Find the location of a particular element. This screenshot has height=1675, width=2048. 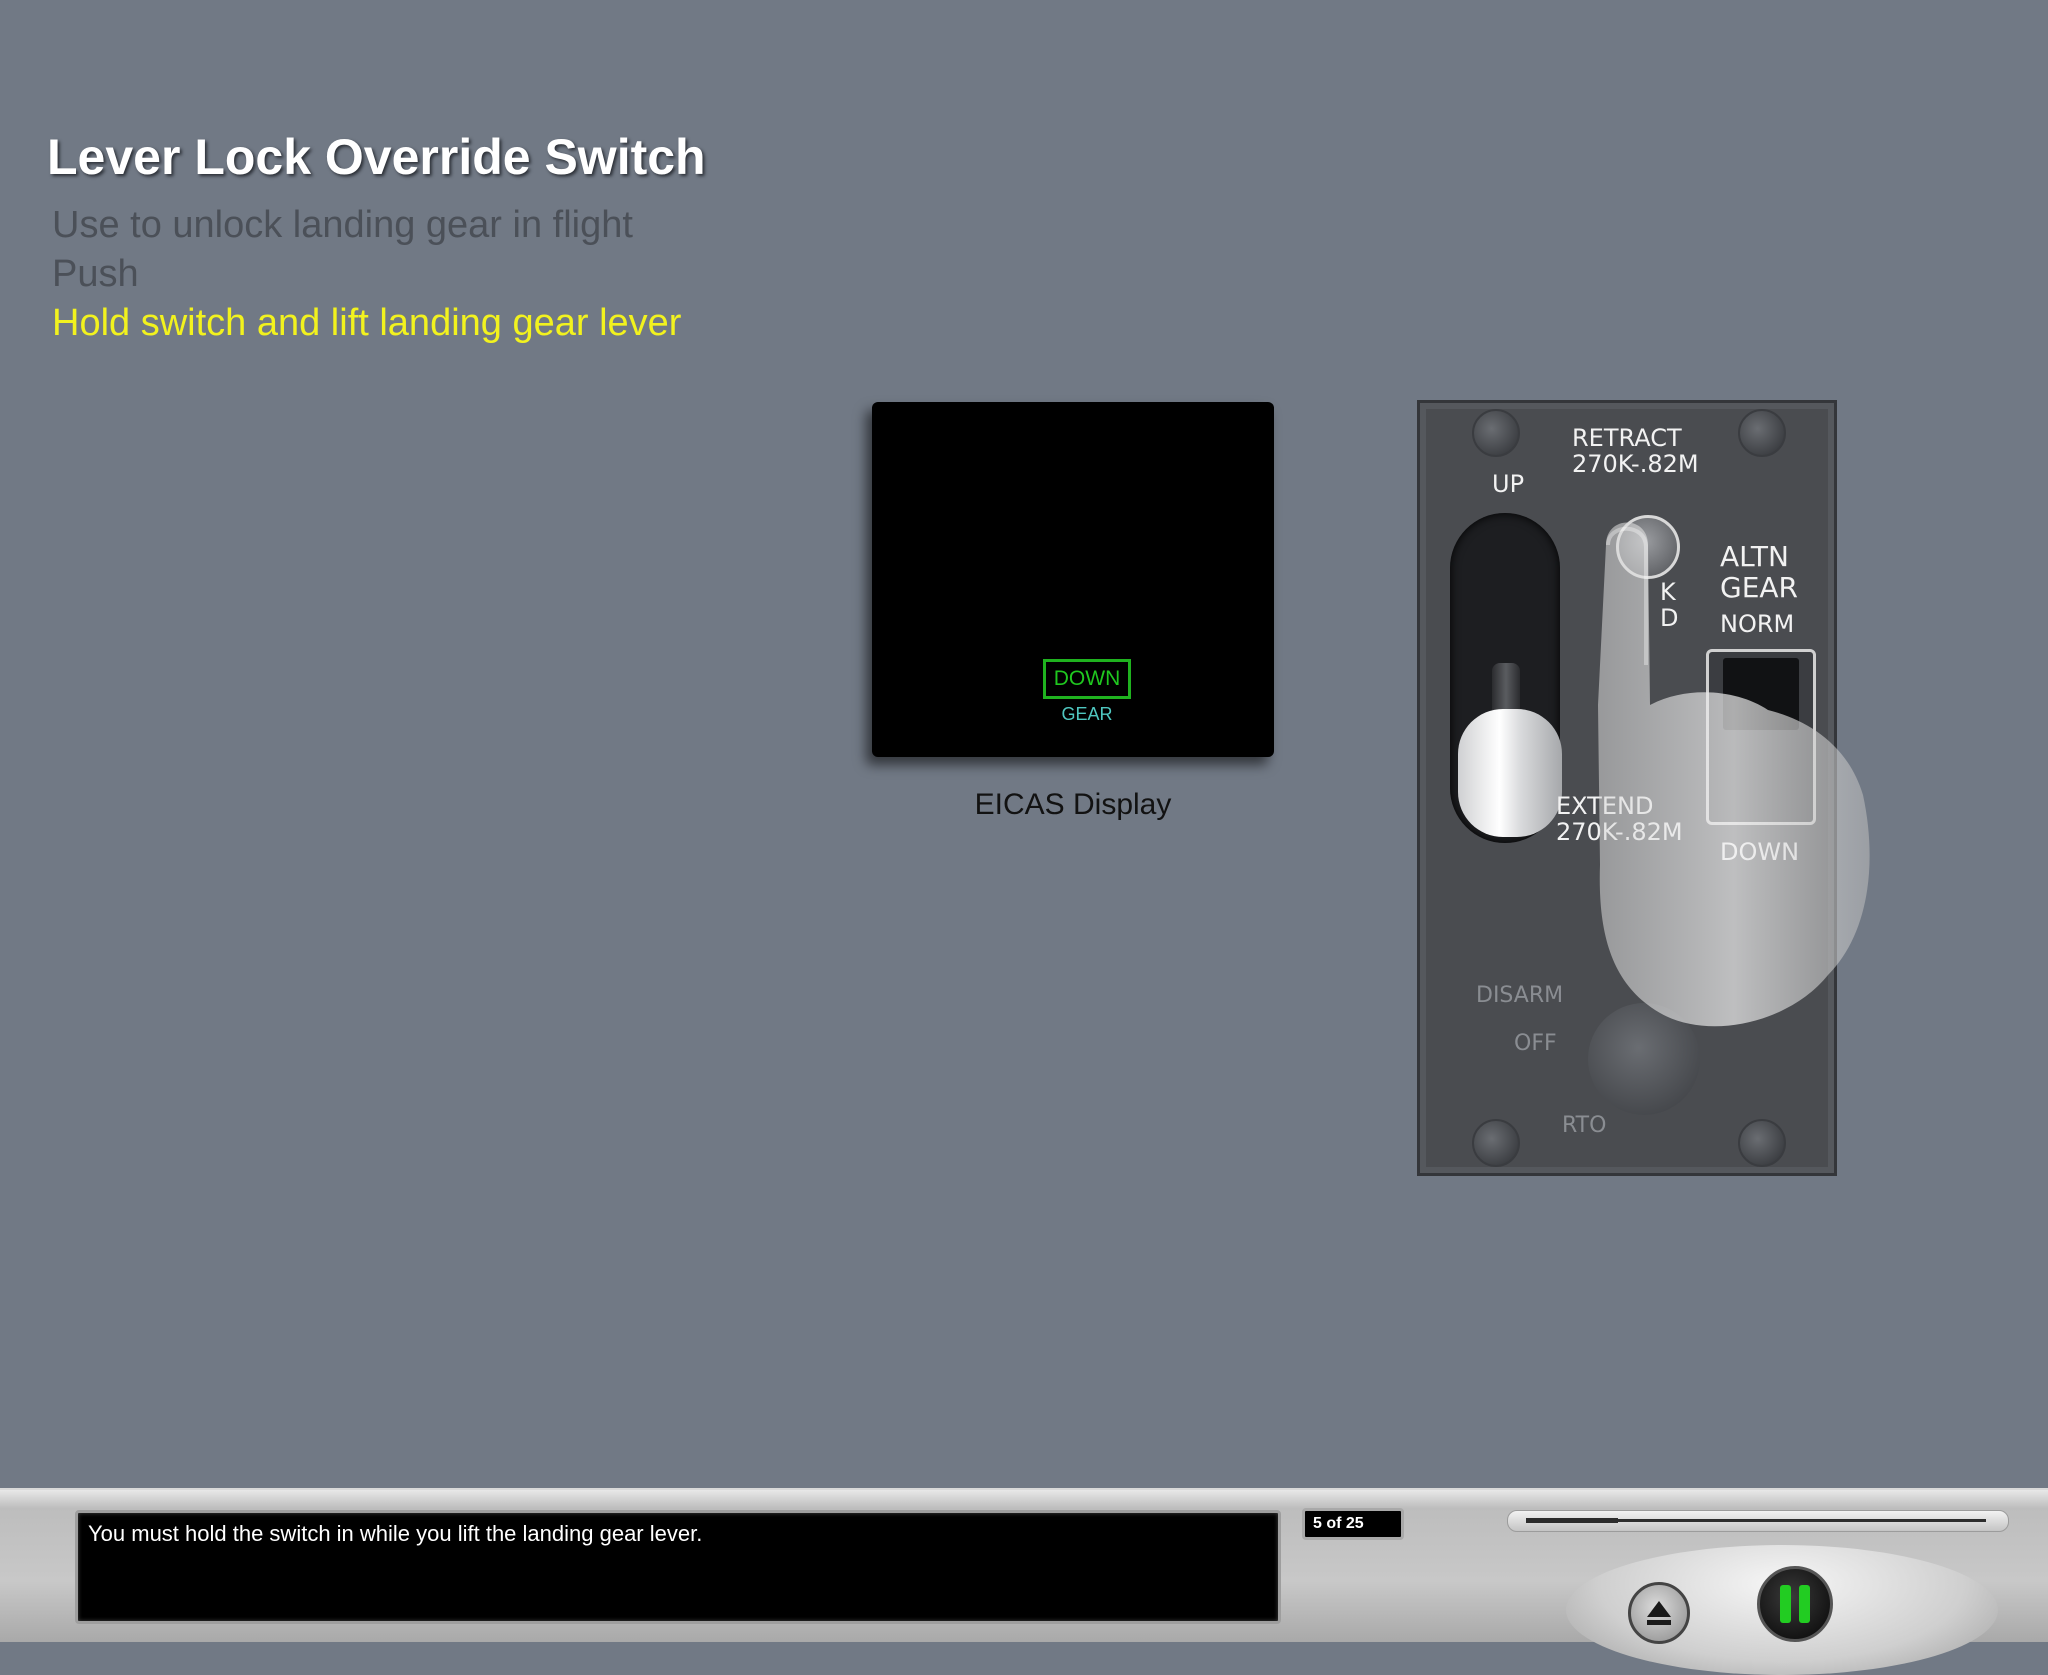

eicas-caption: EICAS Display is located at coordinates (1073, 804).